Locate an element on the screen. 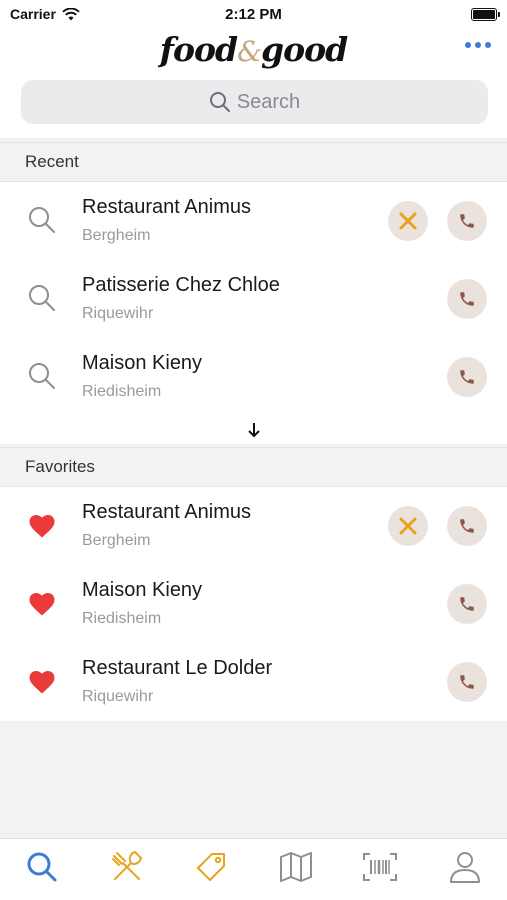 The height and width of the screenshot is (900, 507). section-title: Recent is located at coordinates (52, 161).